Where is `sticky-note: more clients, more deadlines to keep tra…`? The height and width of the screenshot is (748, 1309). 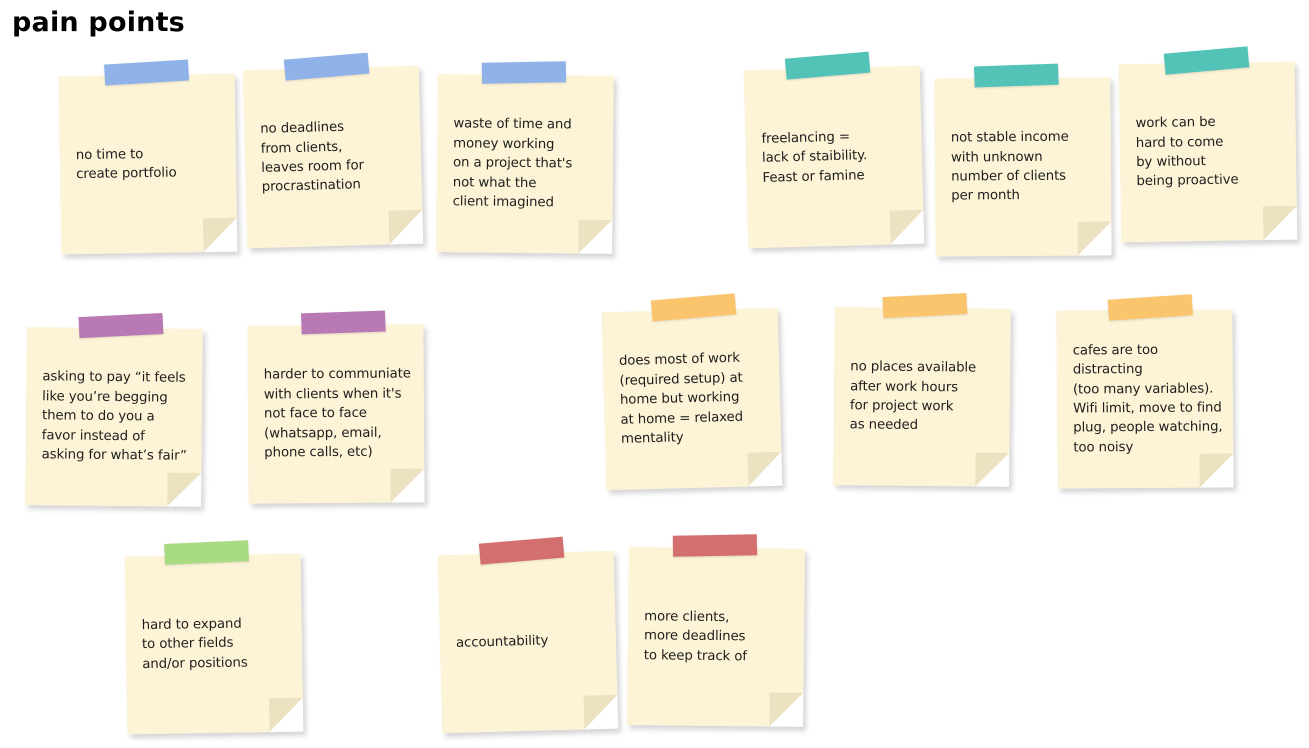
sticky-note: more clients, more deadlines to keep tra… is located at coordinates (716, 630).